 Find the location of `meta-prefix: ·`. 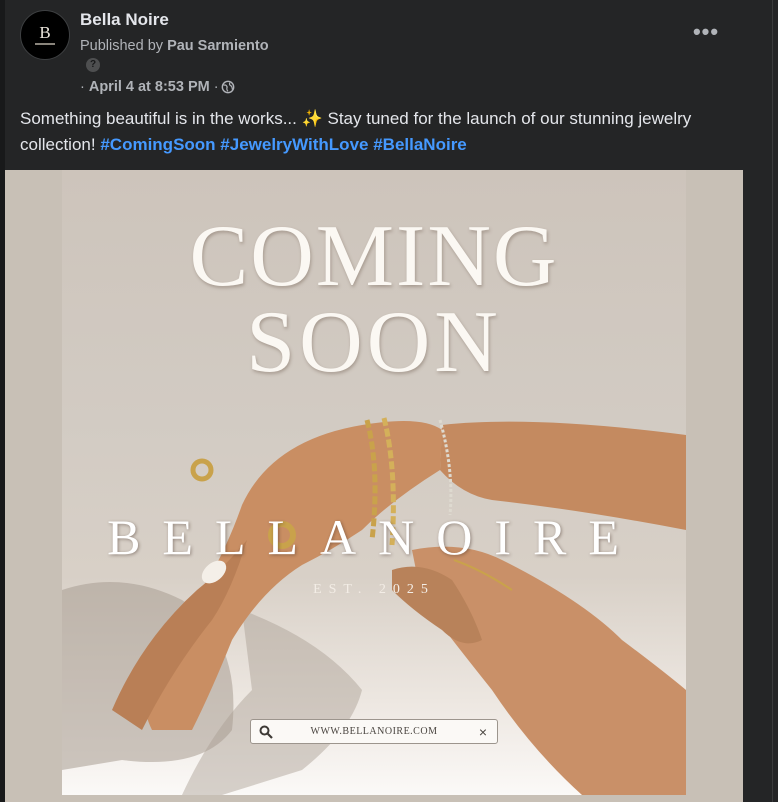

meta-prefix: · is located at coordinates (82, 87).